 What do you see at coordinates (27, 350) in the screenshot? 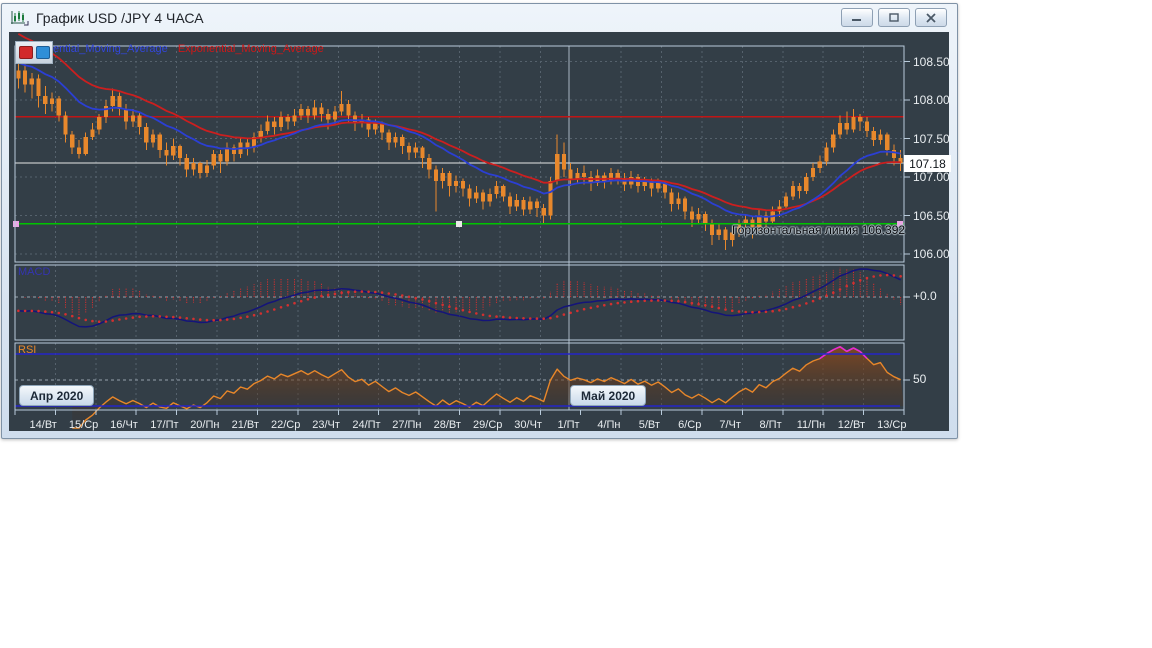
I see `rsi-panel-label: RSI` at bounding box center [27, 350].